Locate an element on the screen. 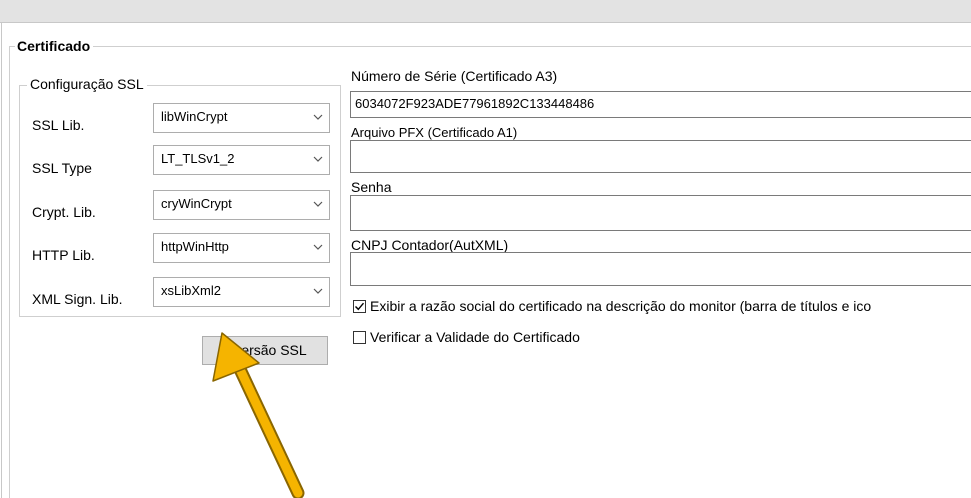 This screenshot has height=498, width=971. checkmark-icon is located at coordinates (360, 306).